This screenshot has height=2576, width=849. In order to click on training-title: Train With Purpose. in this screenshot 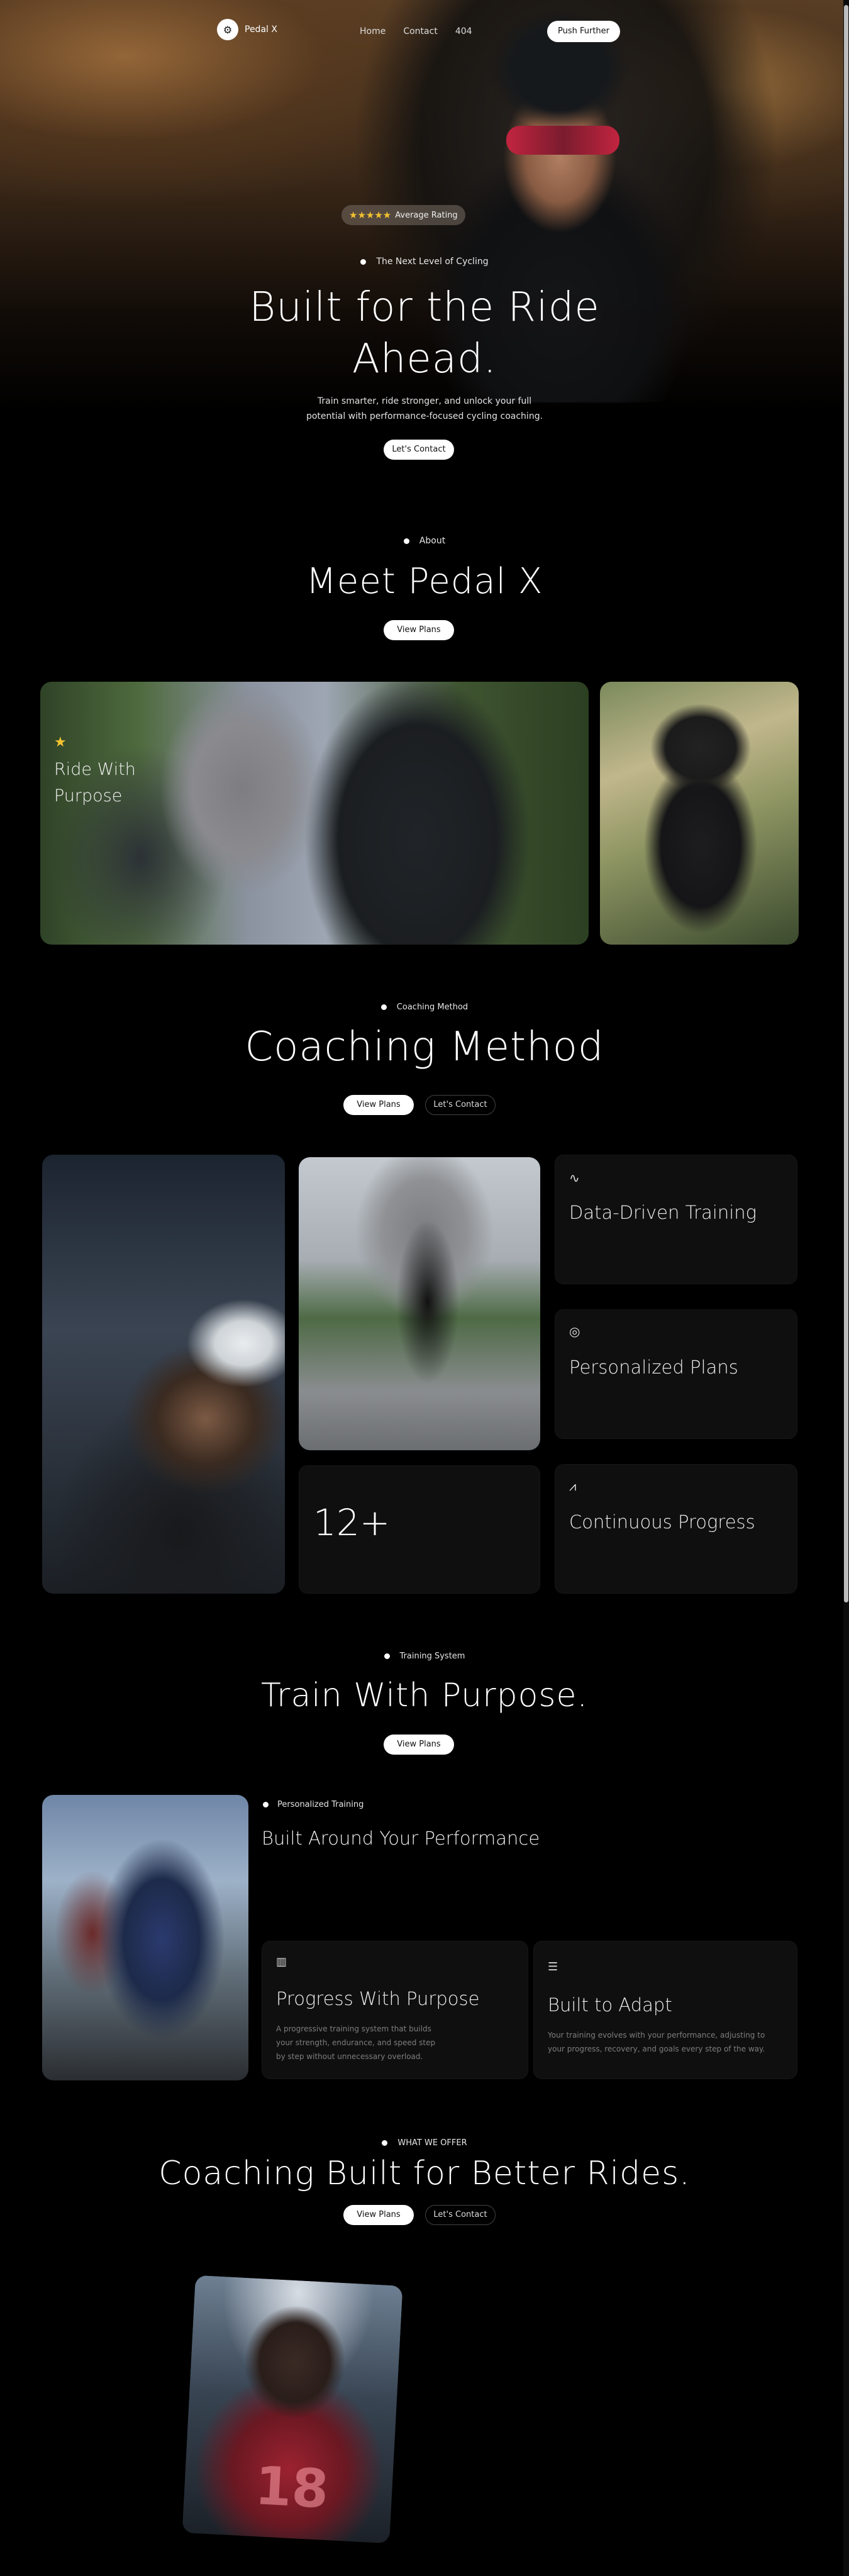, I will do `click(425, 1695)`.